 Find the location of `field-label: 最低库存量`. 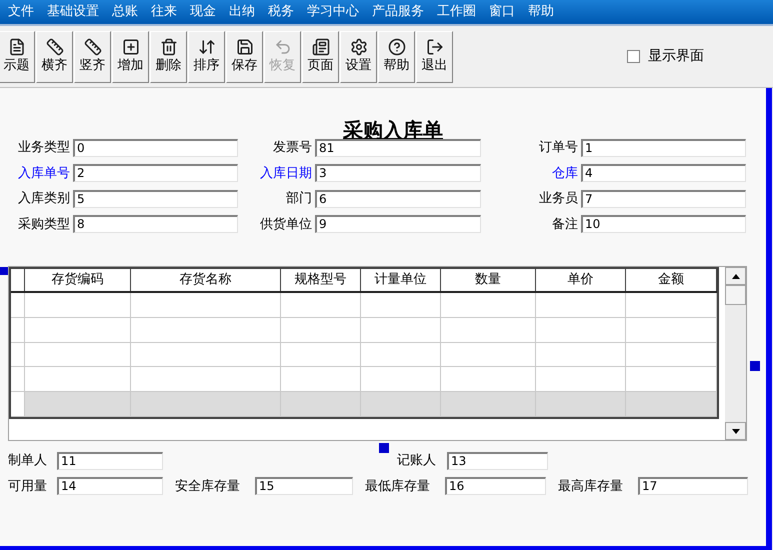

field-label: 最低库存量 is located at coordinates (398, 487).